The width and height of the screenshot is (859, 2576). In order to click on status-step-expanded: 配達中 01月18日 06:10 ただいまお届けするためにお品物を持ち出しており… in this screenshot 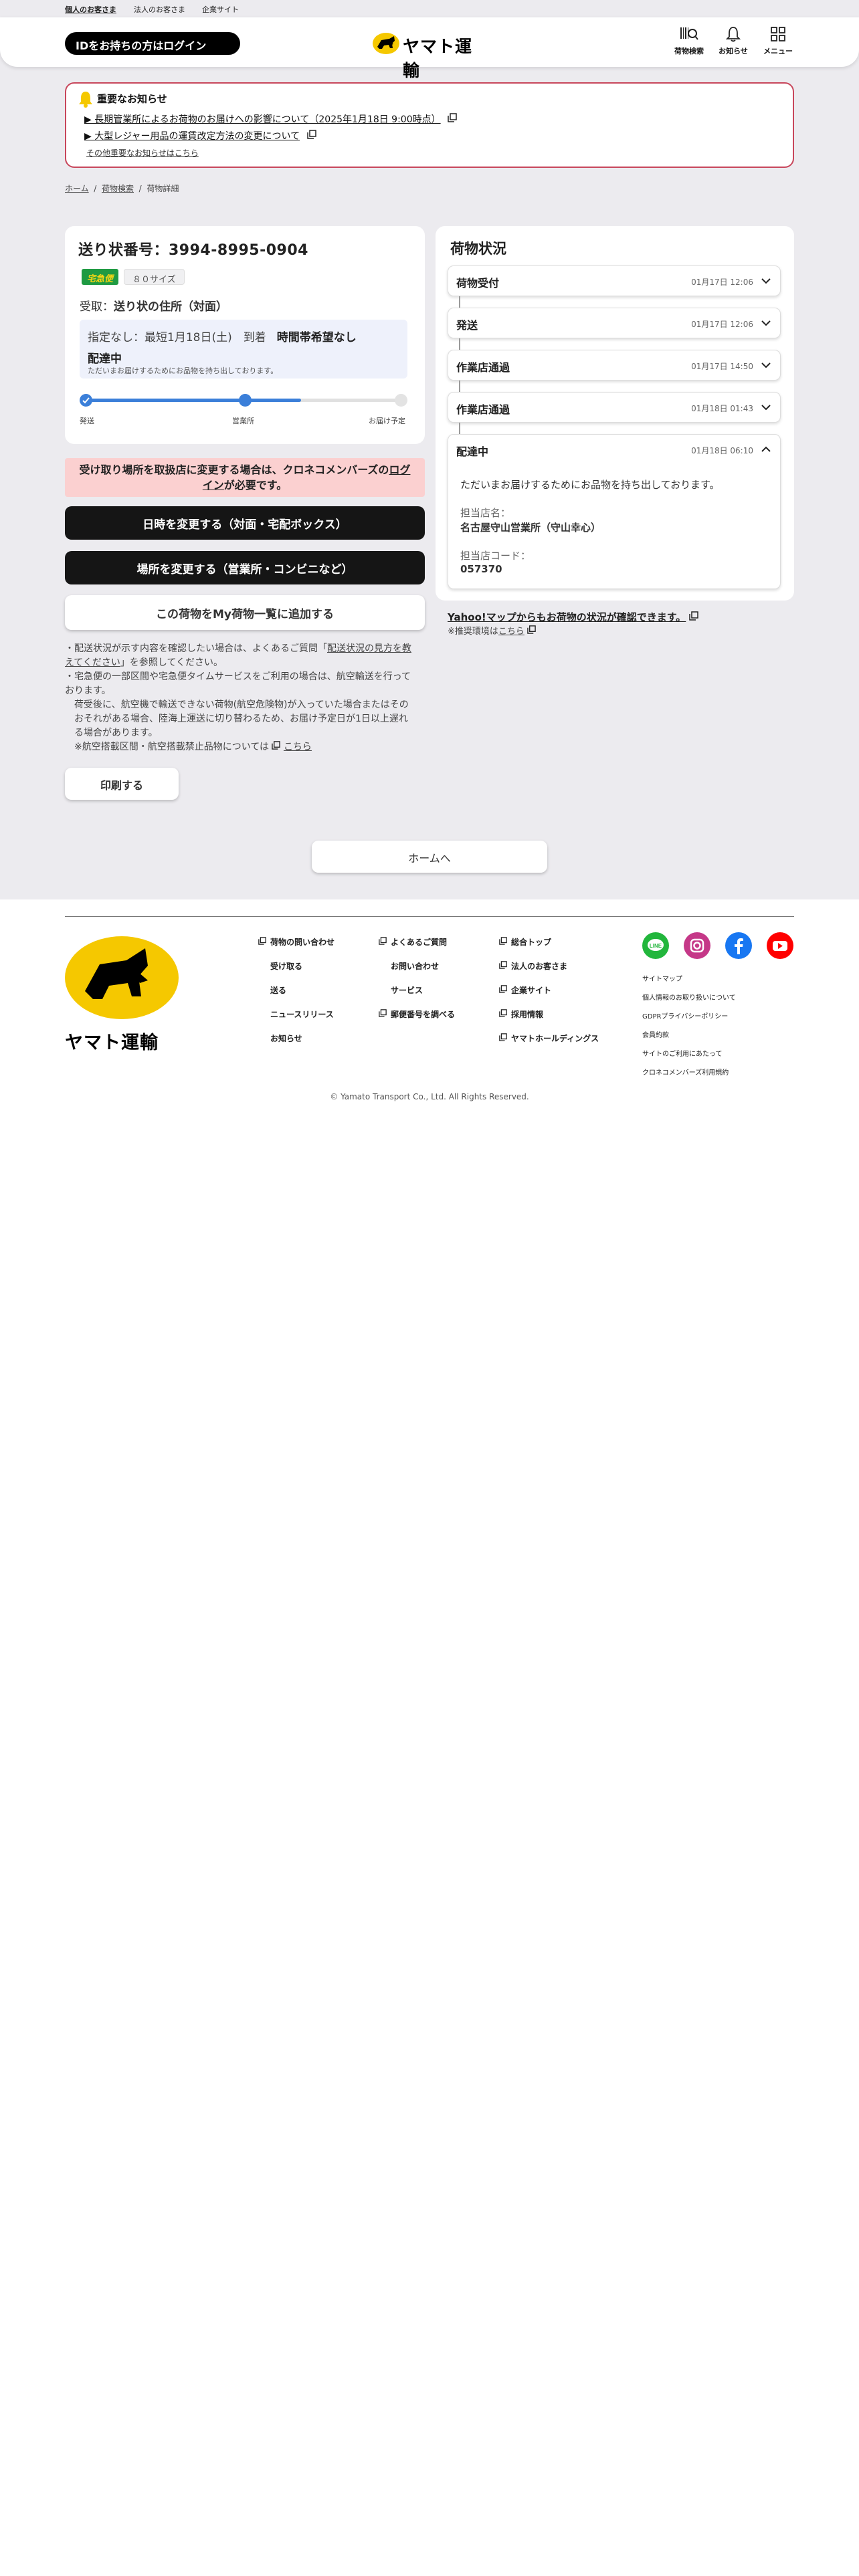, I will do `click(614, 511)`.